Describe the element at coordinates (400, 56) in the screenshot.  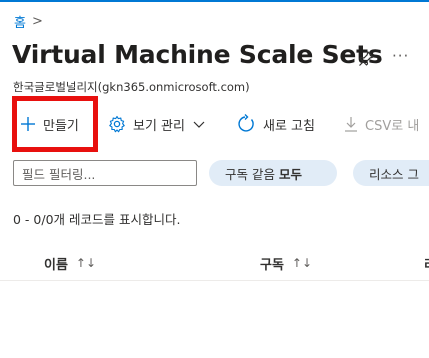
I see `more-options-icon: ···` at that location.